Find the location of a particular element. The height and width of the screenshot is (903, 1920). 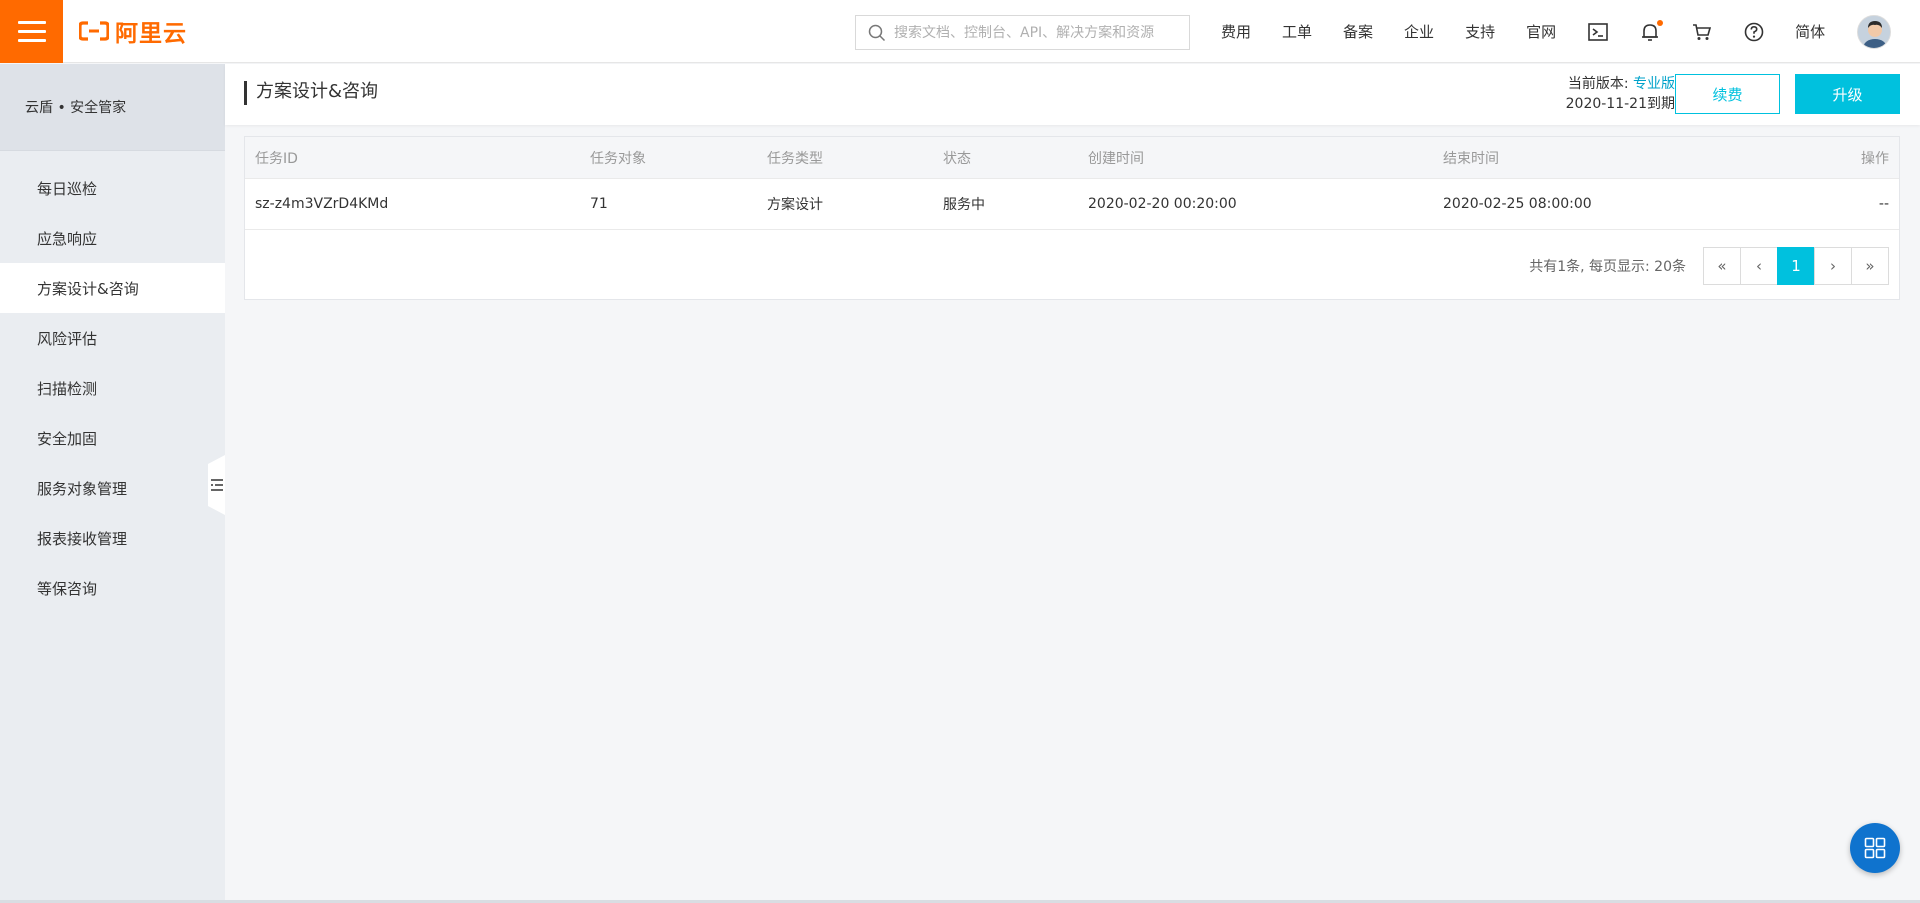

top-nav: 费用 工单 备案 企业 支持 官网 简体 is located at coordinates (1556, 31).